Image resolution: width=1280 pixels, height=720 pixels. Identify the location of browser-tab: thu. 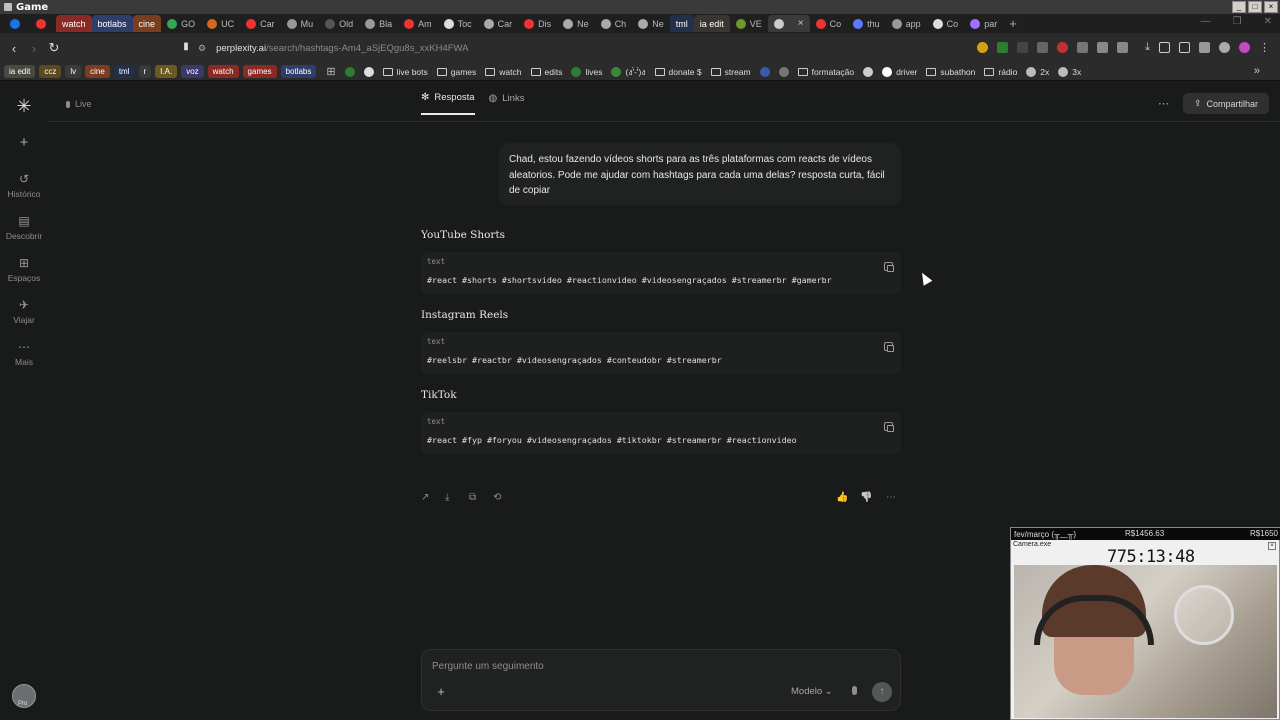
(866, 23).